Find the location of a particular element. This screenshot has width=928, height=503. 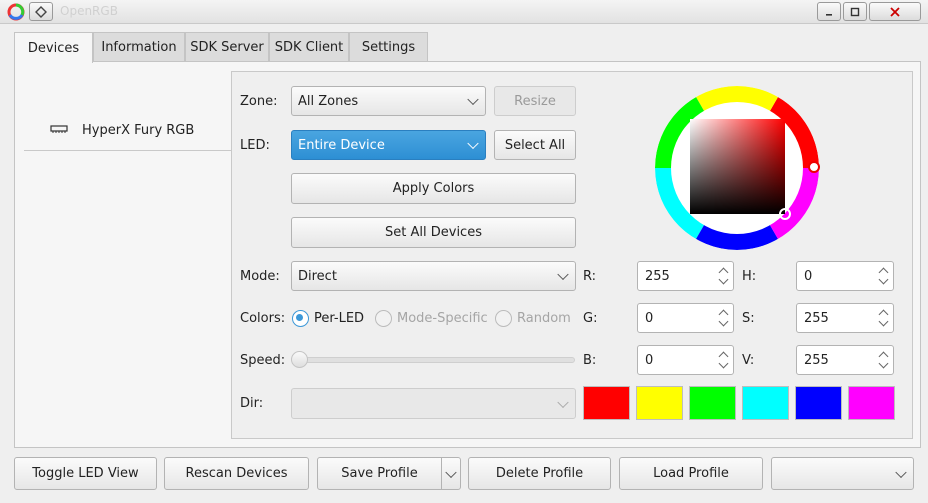

swatch-blue is located at coordinates (818, 403).